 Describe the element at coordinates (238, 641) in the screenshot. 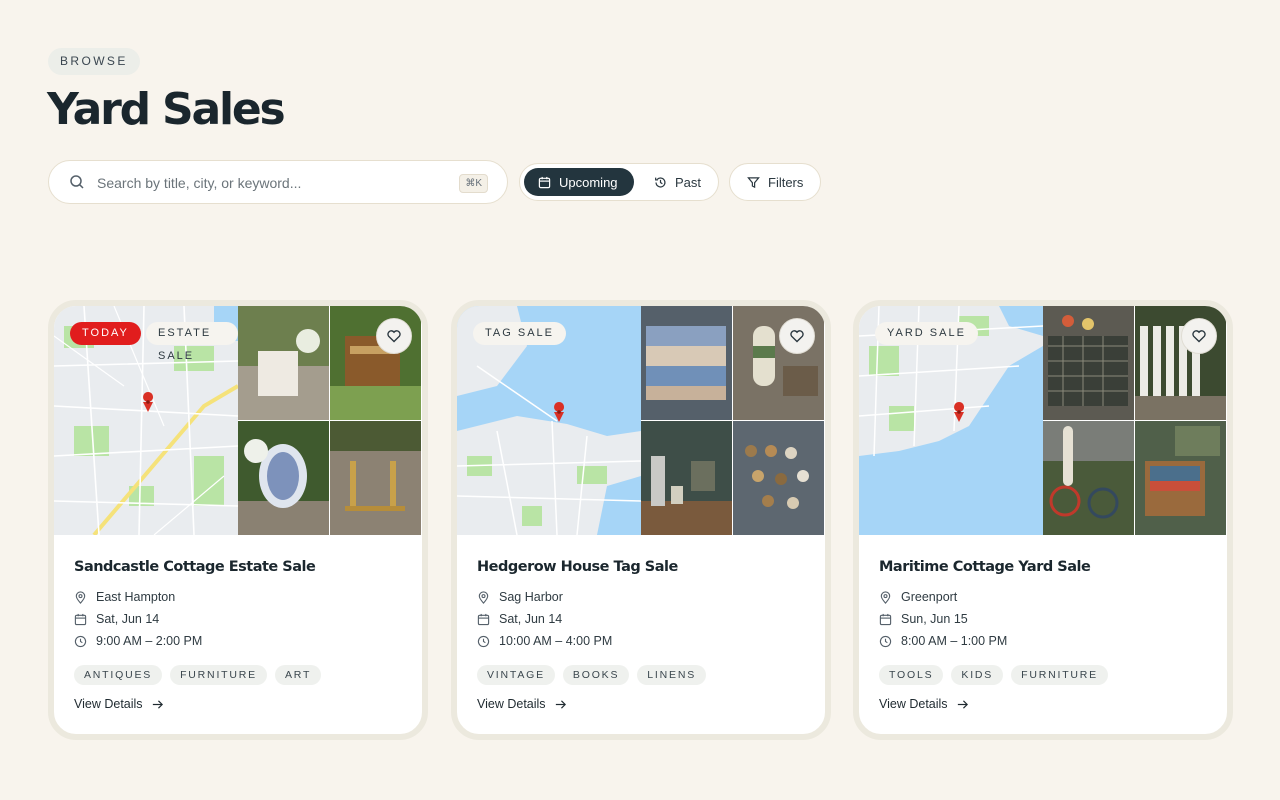

I see `time-row: 9:00 AM – 2:00 PM` at that location.